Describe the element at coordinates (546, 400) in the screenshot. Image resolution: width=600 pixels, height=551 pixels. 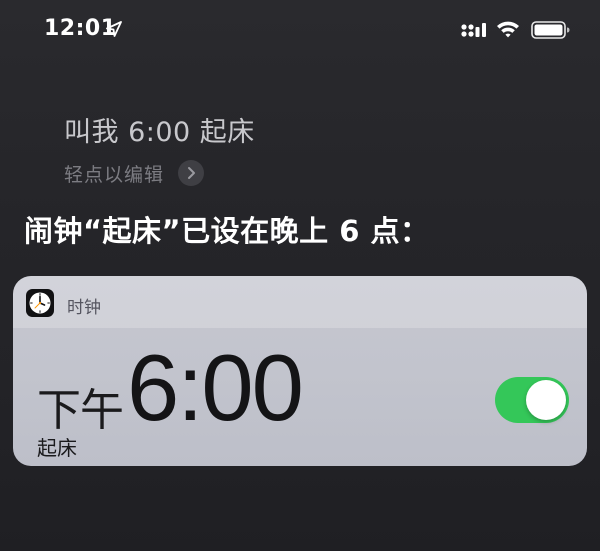
I see `toggle-knob` at that location.